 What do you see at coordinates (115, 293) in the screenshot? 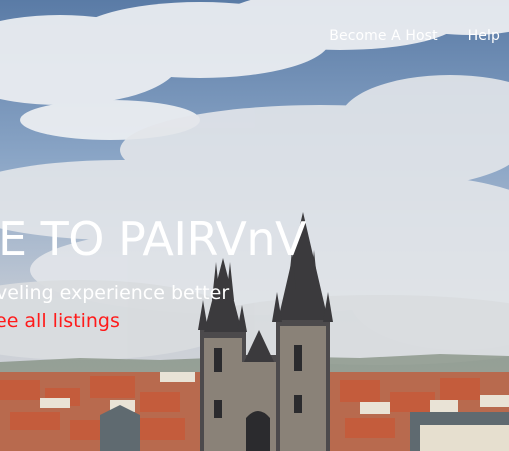
I see `hero-subtitle: veling experience better` at bounding box center [115, 293].